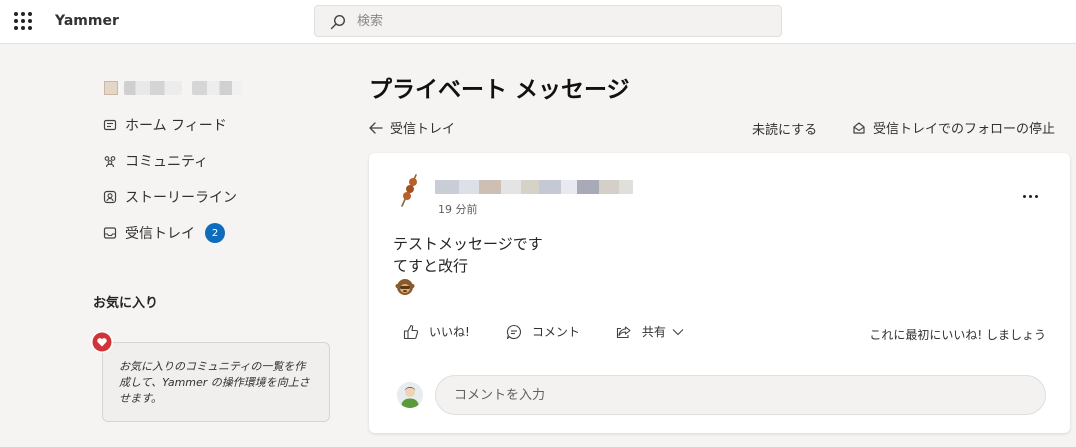 This screenshot has width=1076, height=447. I want to click on app-launcher-icon, so click(23, 21).